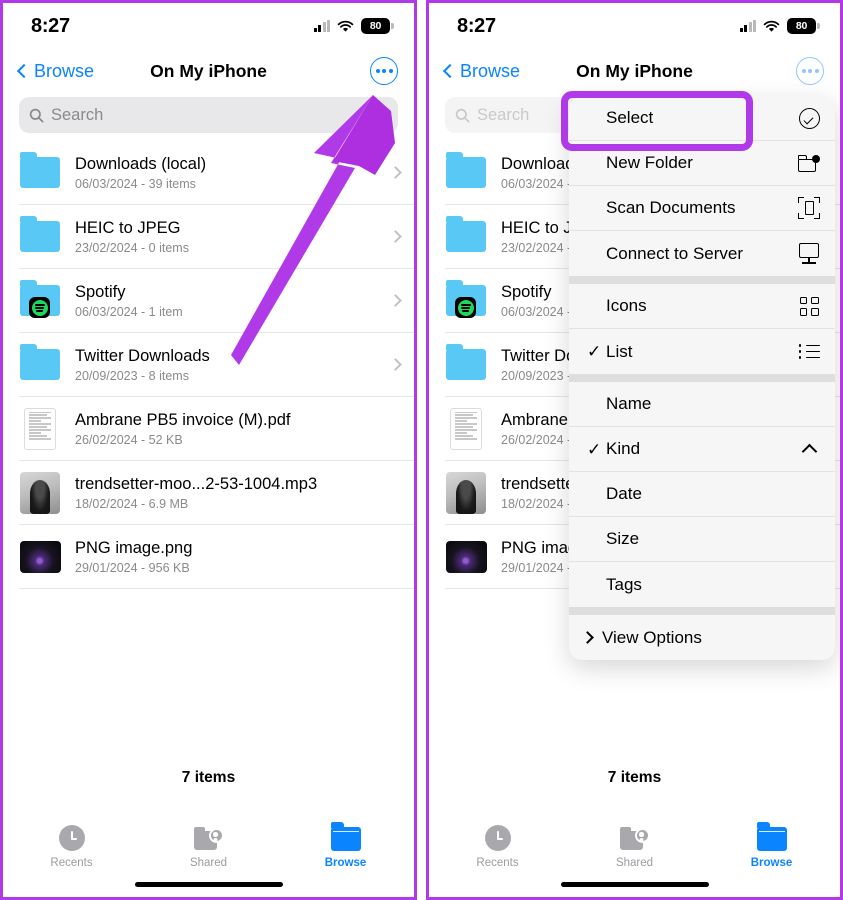 The image size is (843, 900). What do you see at coordinates (809, 208) in the screenshot?
I see `doc-viewfinder-icon` at bounding box center [809, 208].